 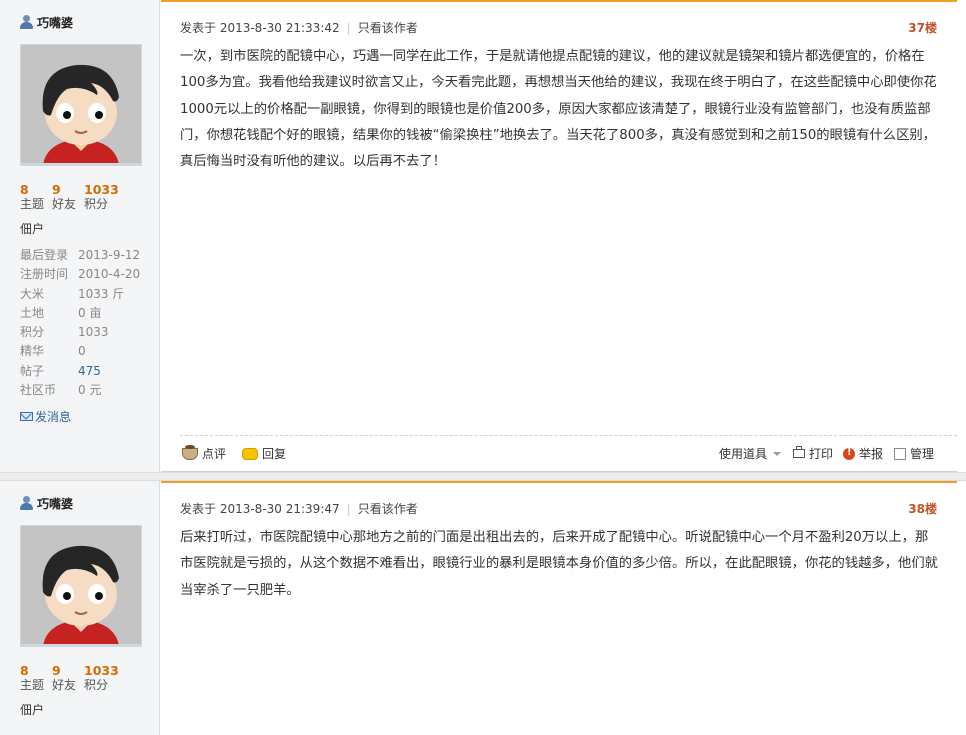 I want to click on post-meta: 发表于 2013-8-30 21:33:42 | 只看该作者, so click(x=299, y=27).